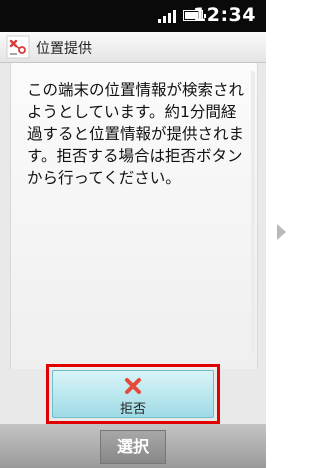 This screenshot has width=320, height=468. I want to click on reject-button: 拒否, so click(133, 394).